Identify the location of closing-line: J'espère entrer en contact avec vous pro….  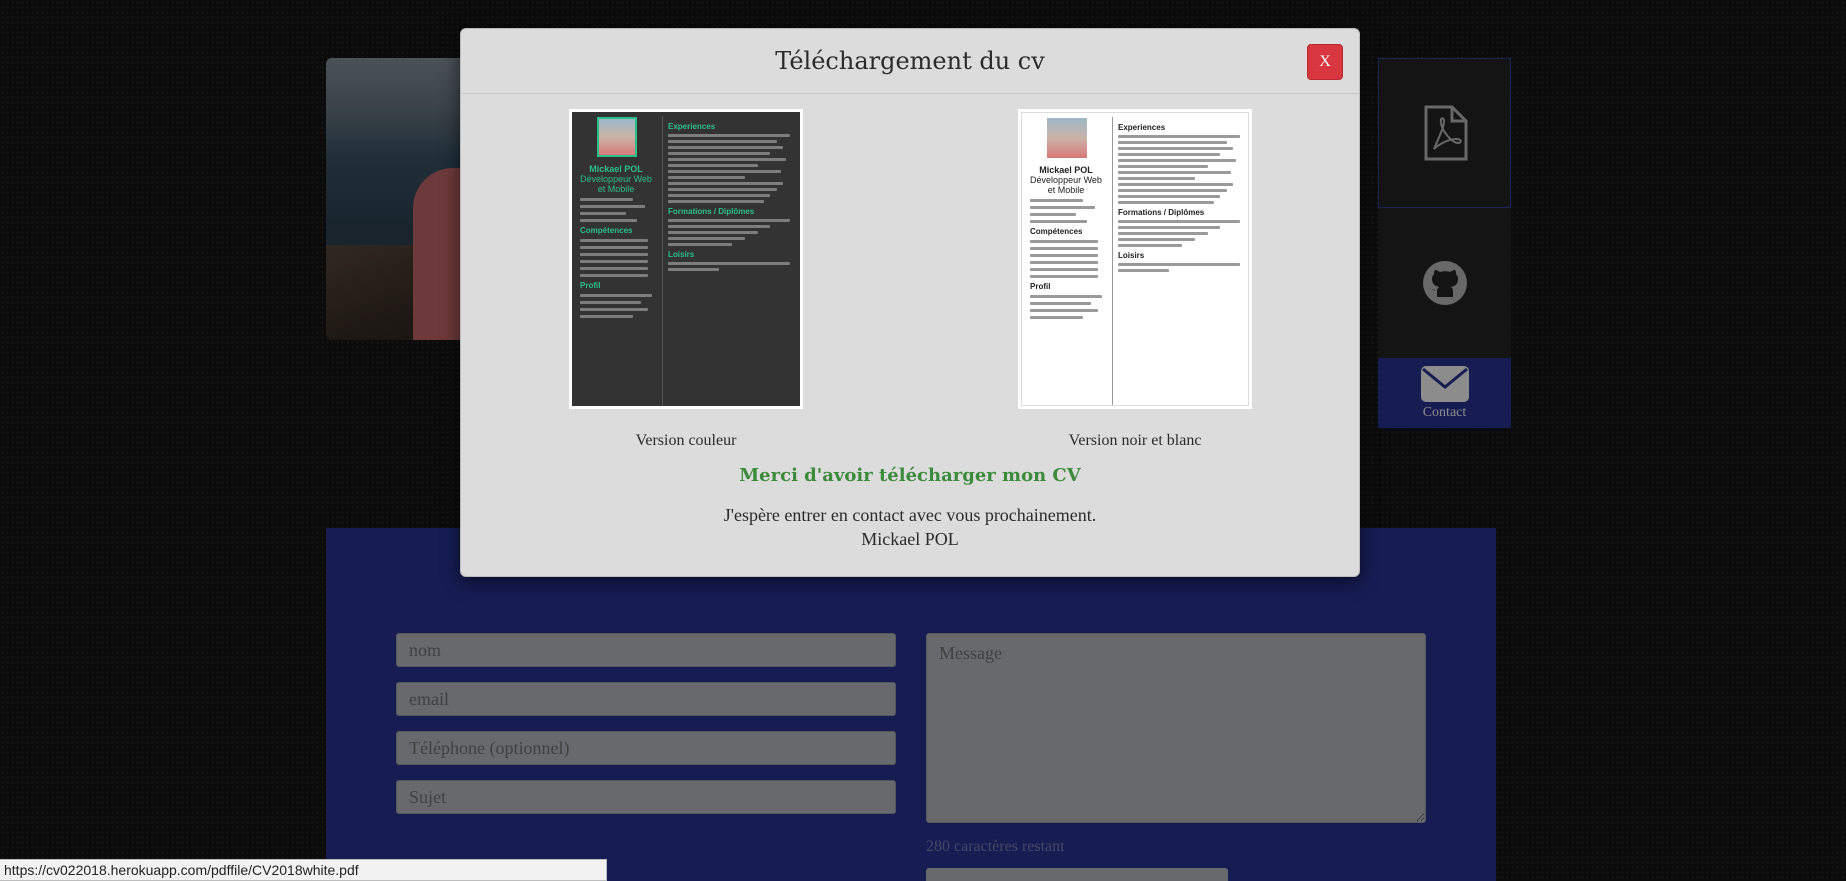
(910, 515).